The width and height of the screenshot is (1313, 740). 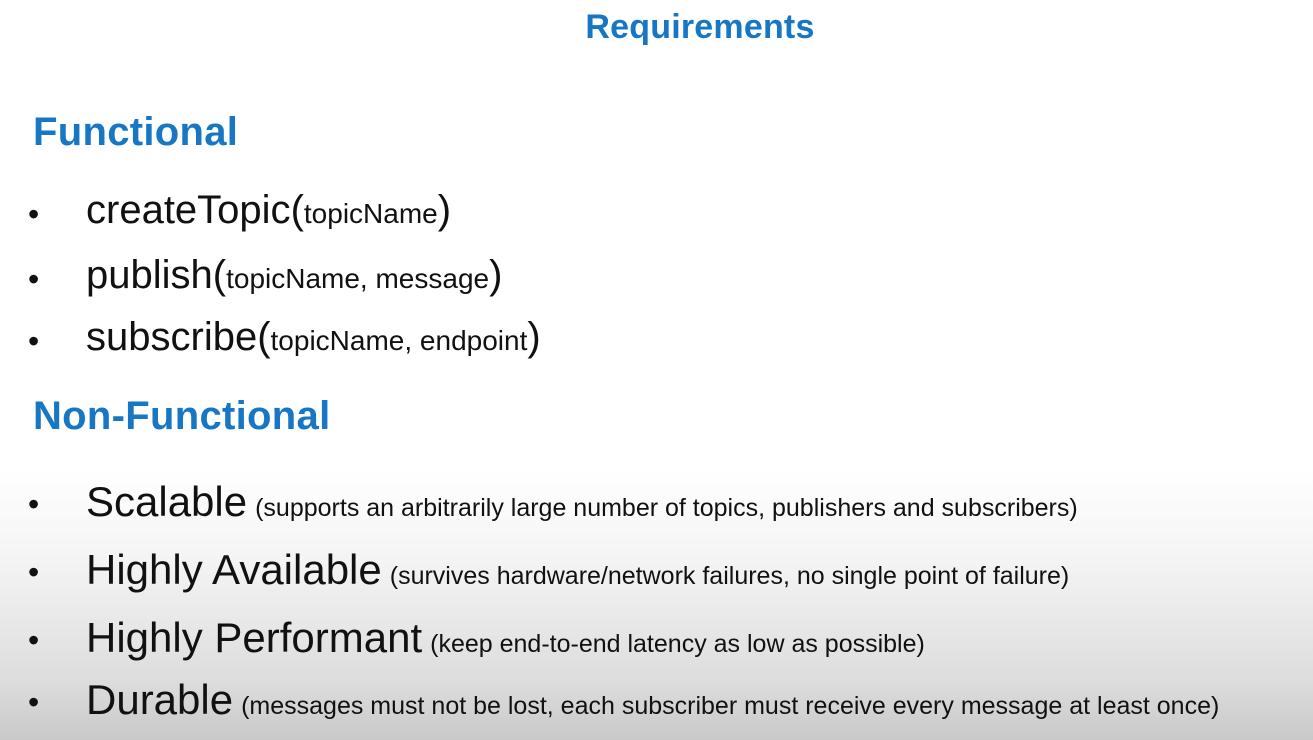 What do you see at coordinates (358, 278) in the screenshot?
I see `function-args: topicName, message` at bounding box center [358, 278].